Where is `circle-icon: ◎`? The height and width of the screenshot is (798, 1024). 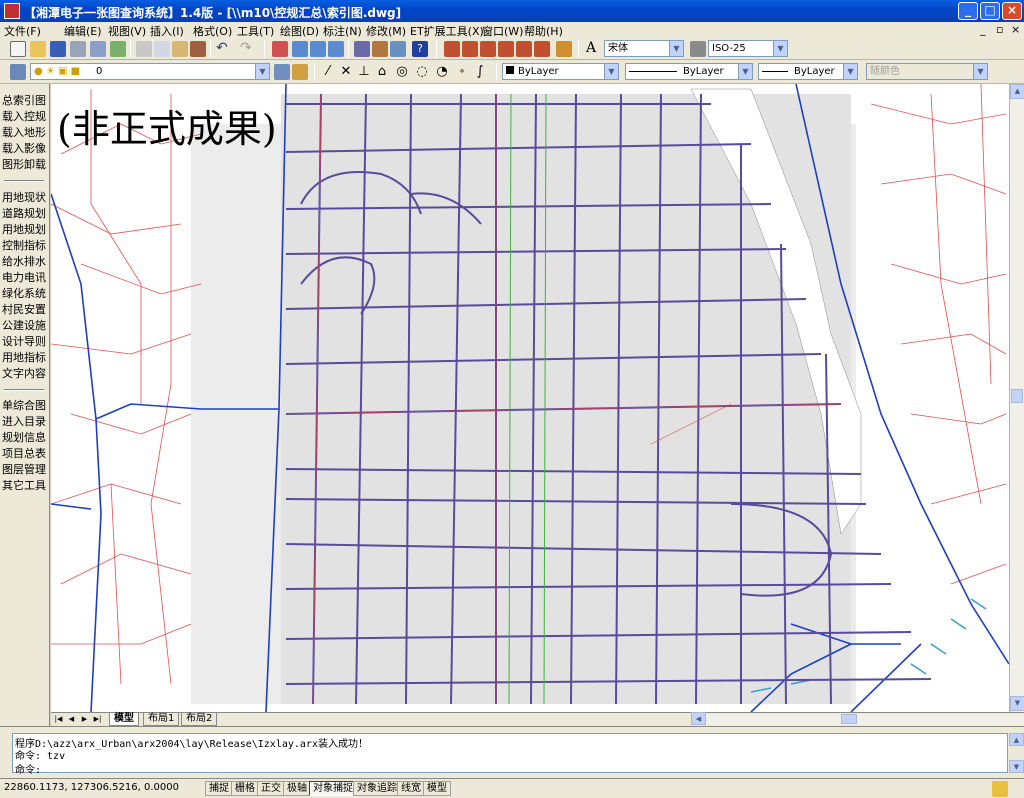
circle-icon: ◎ is located at coordinates (402, 72).